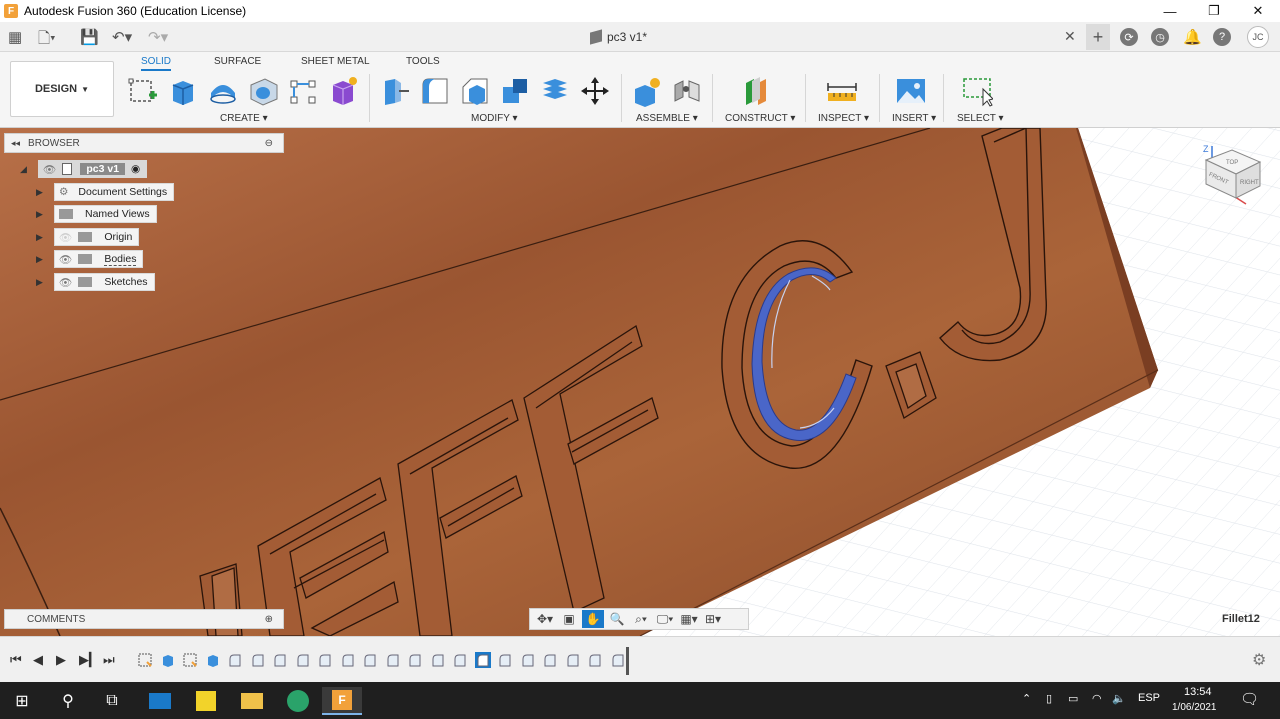  Describe the element at coordinates (1098, 37) in the screenshot. I see `new-tab-button: +` at that location.